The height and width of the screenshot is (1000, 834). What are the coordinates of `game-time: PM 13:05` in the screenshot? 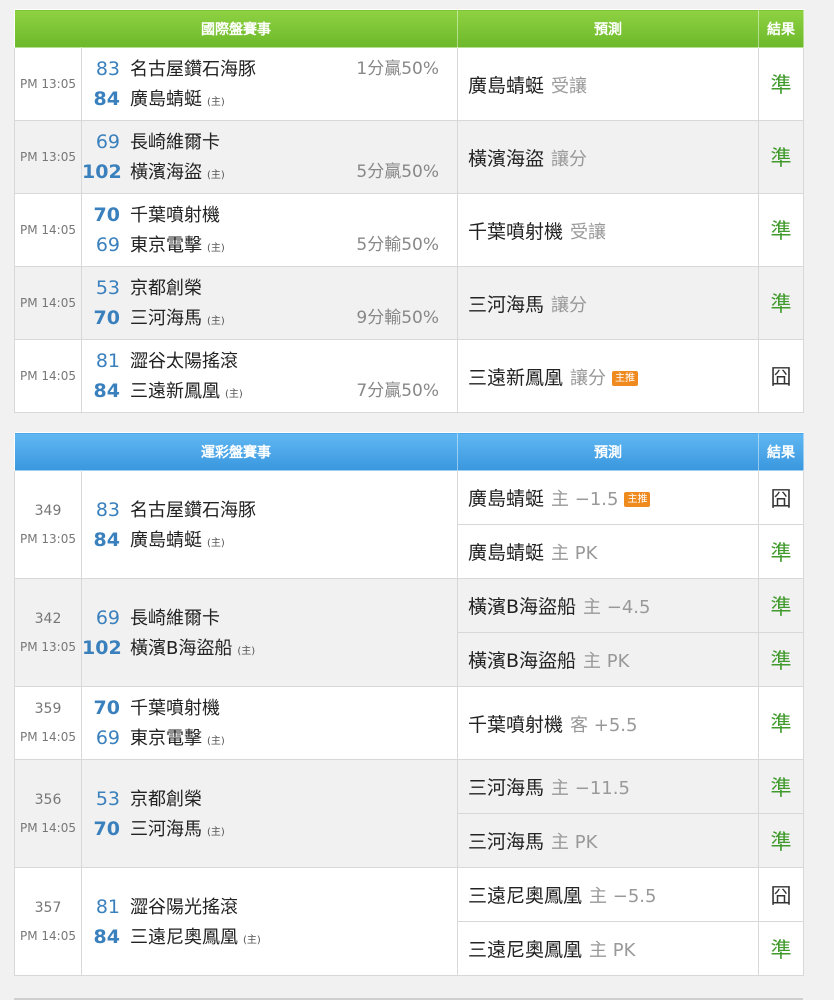 It's located at (48, 538).